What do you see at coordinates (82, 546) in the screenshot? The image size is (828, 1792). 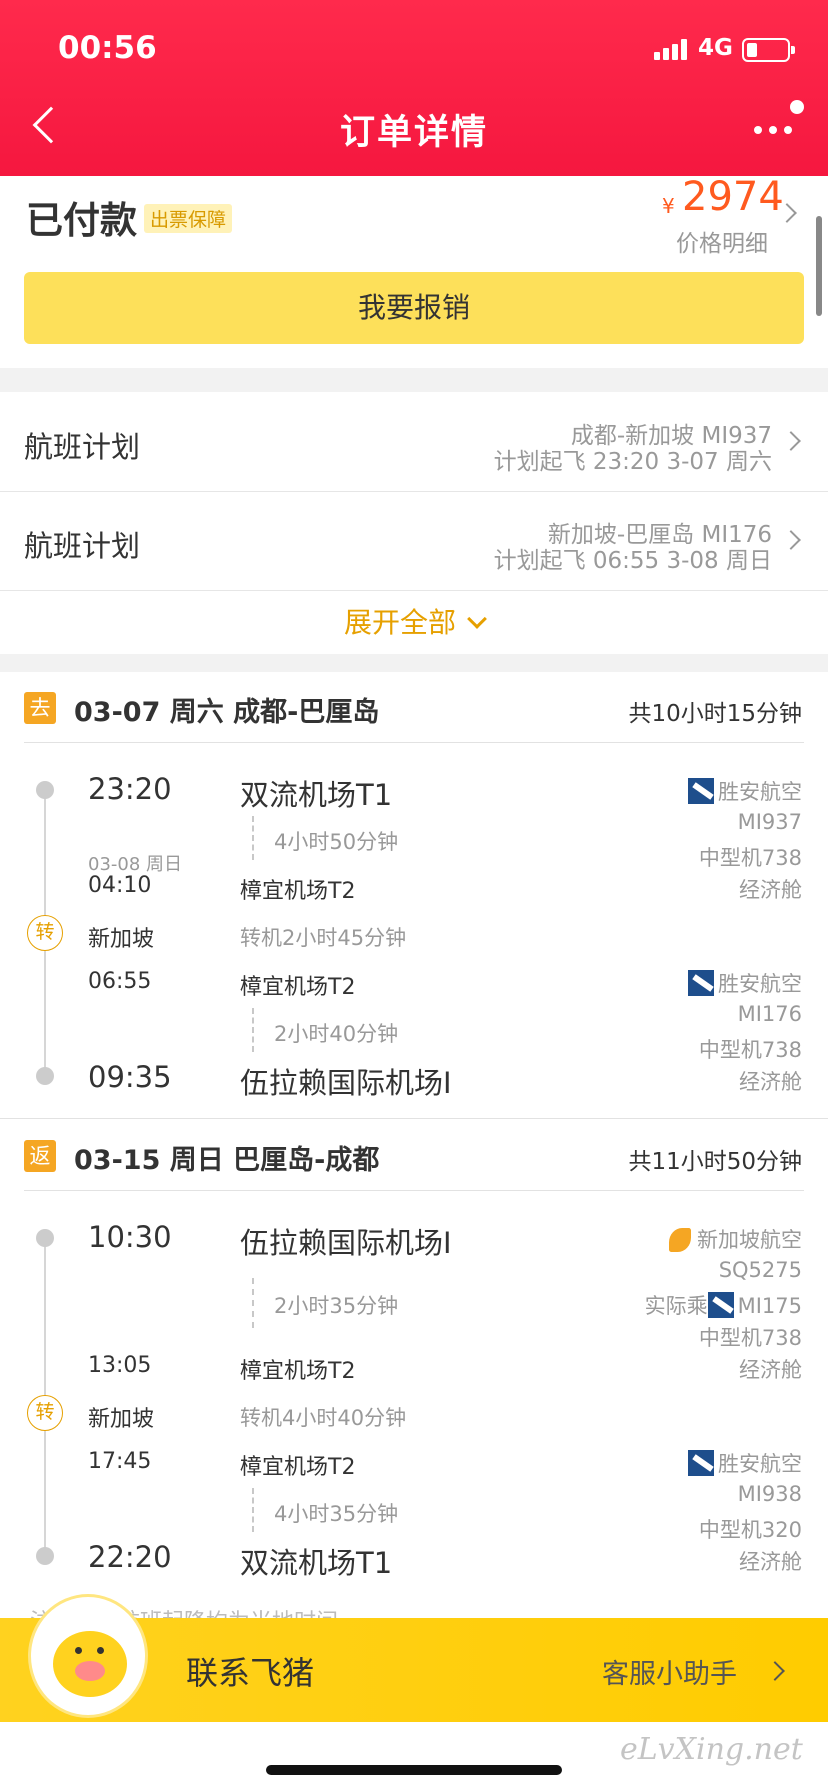 I see `flight-plan-label: 航班计划` at bounding box center [82, 546].